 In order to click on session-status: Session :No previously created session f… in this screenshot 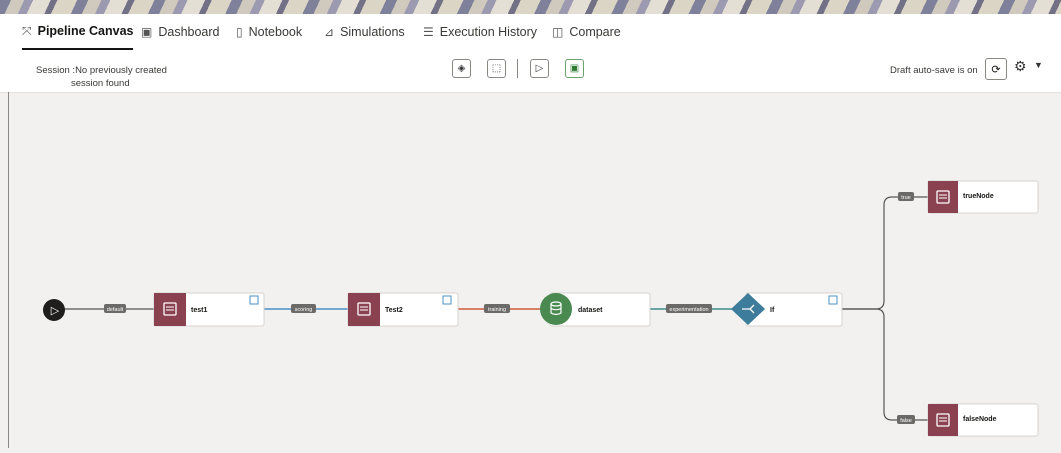, I will do `click(101, 77)`.